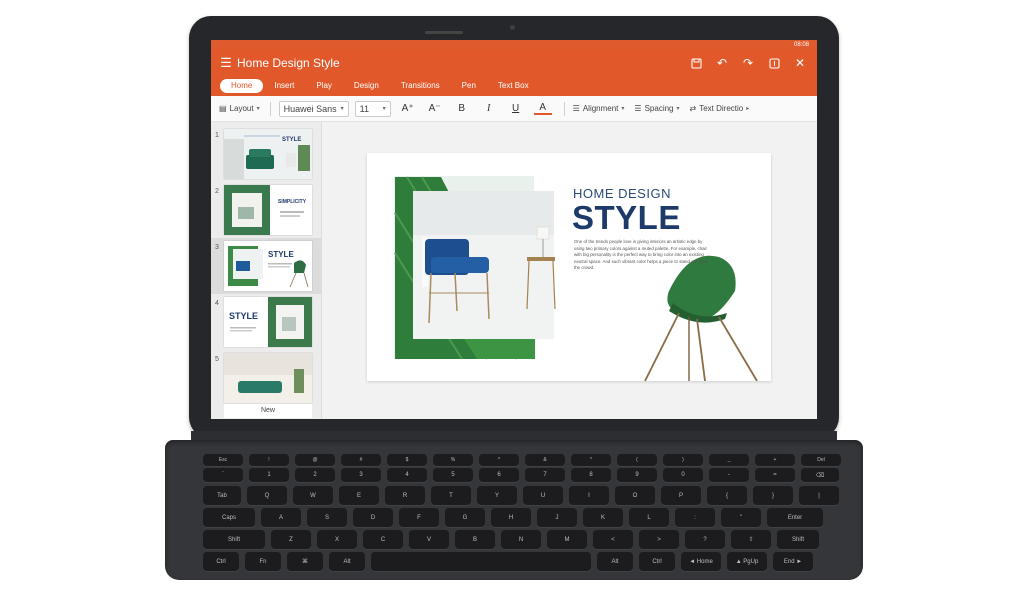 The height and width of the screenshot is (600, 1024). What do you see at coordinates (545, 475) in the screenshot?
I see `key-num_row-7: 7` at bounding box center [545, 475].